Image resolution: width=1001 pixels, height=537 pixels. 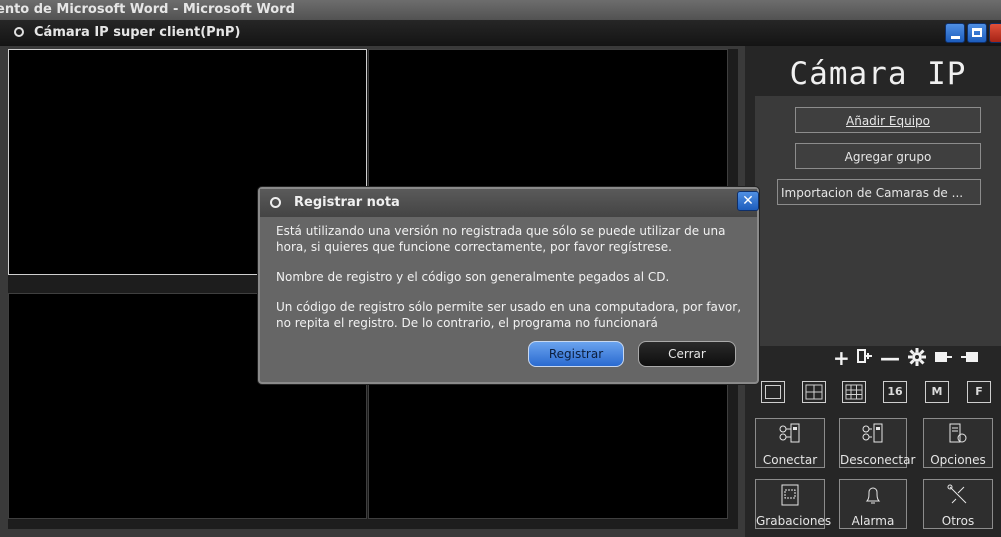 I want to click on settings-icon, so click(x=917, y=359).